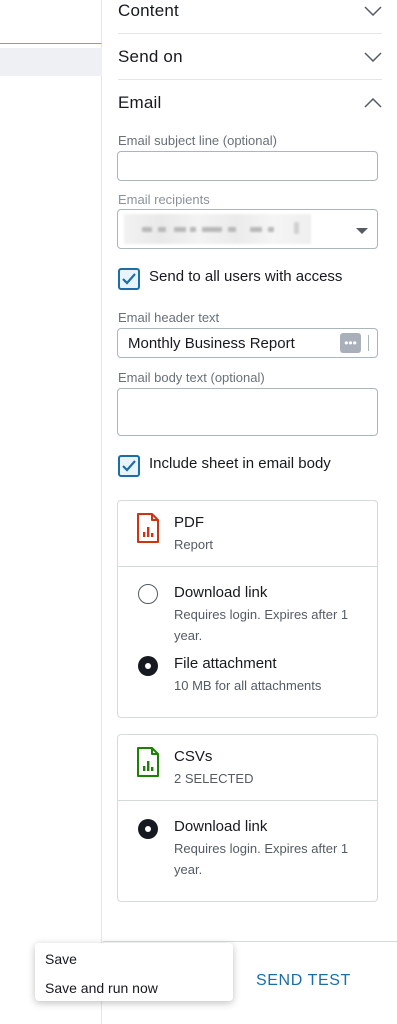  I want to click on csv-download-link-radio, so click(148, 829).